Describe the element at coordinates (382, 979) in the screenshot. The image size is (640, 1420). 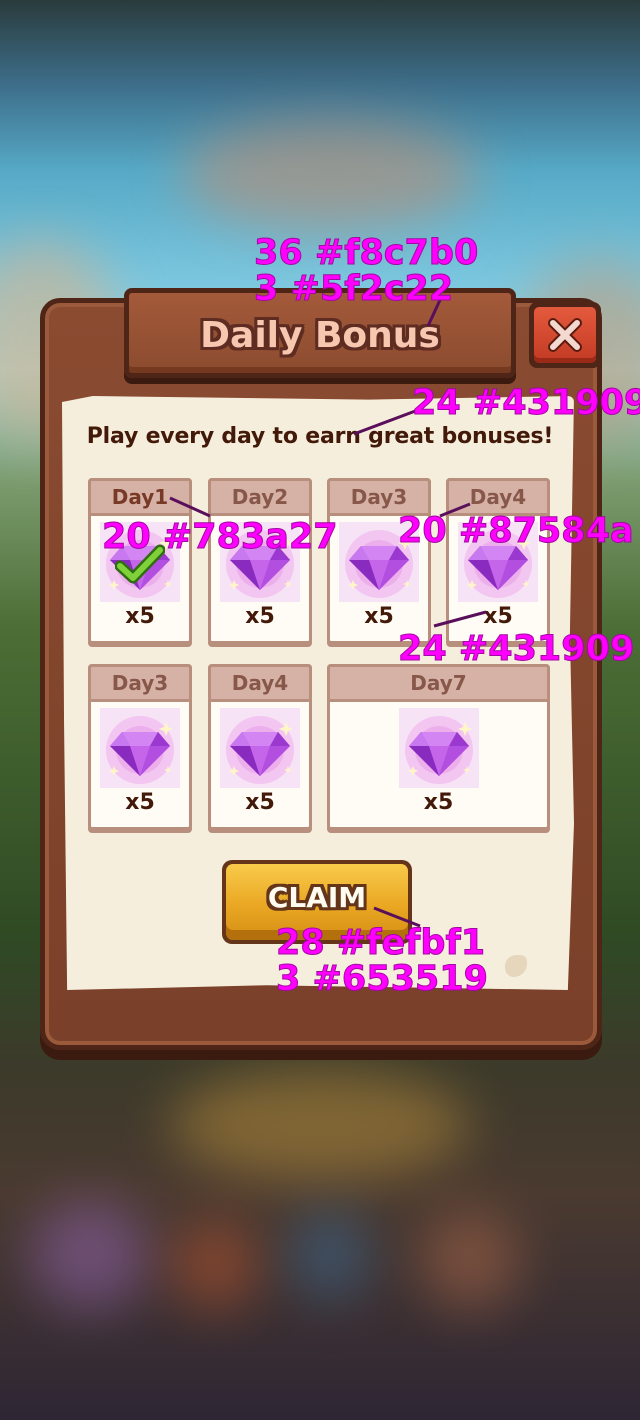
I see `annotation-label: 3 #653519` at that location.